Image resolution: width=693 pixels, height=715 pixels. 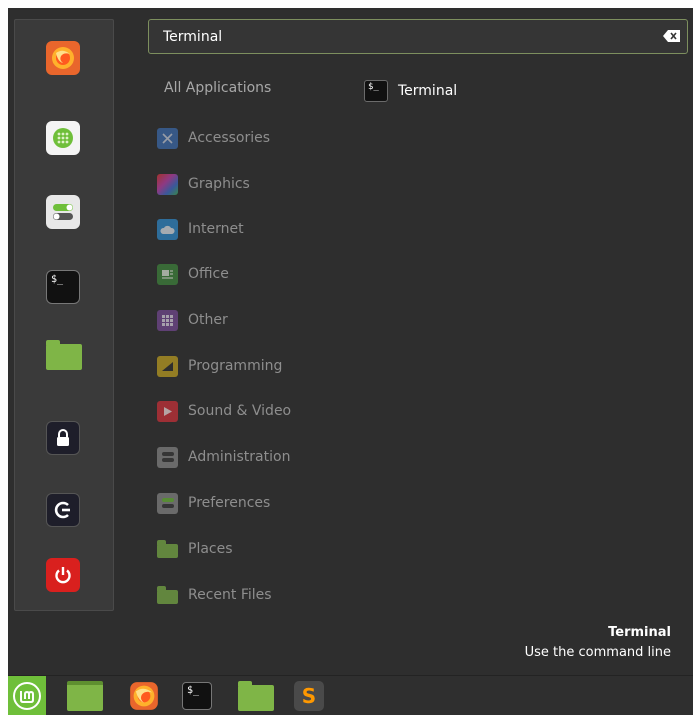 I want to click on favorite-software-manager, so click(x=63, y=138).